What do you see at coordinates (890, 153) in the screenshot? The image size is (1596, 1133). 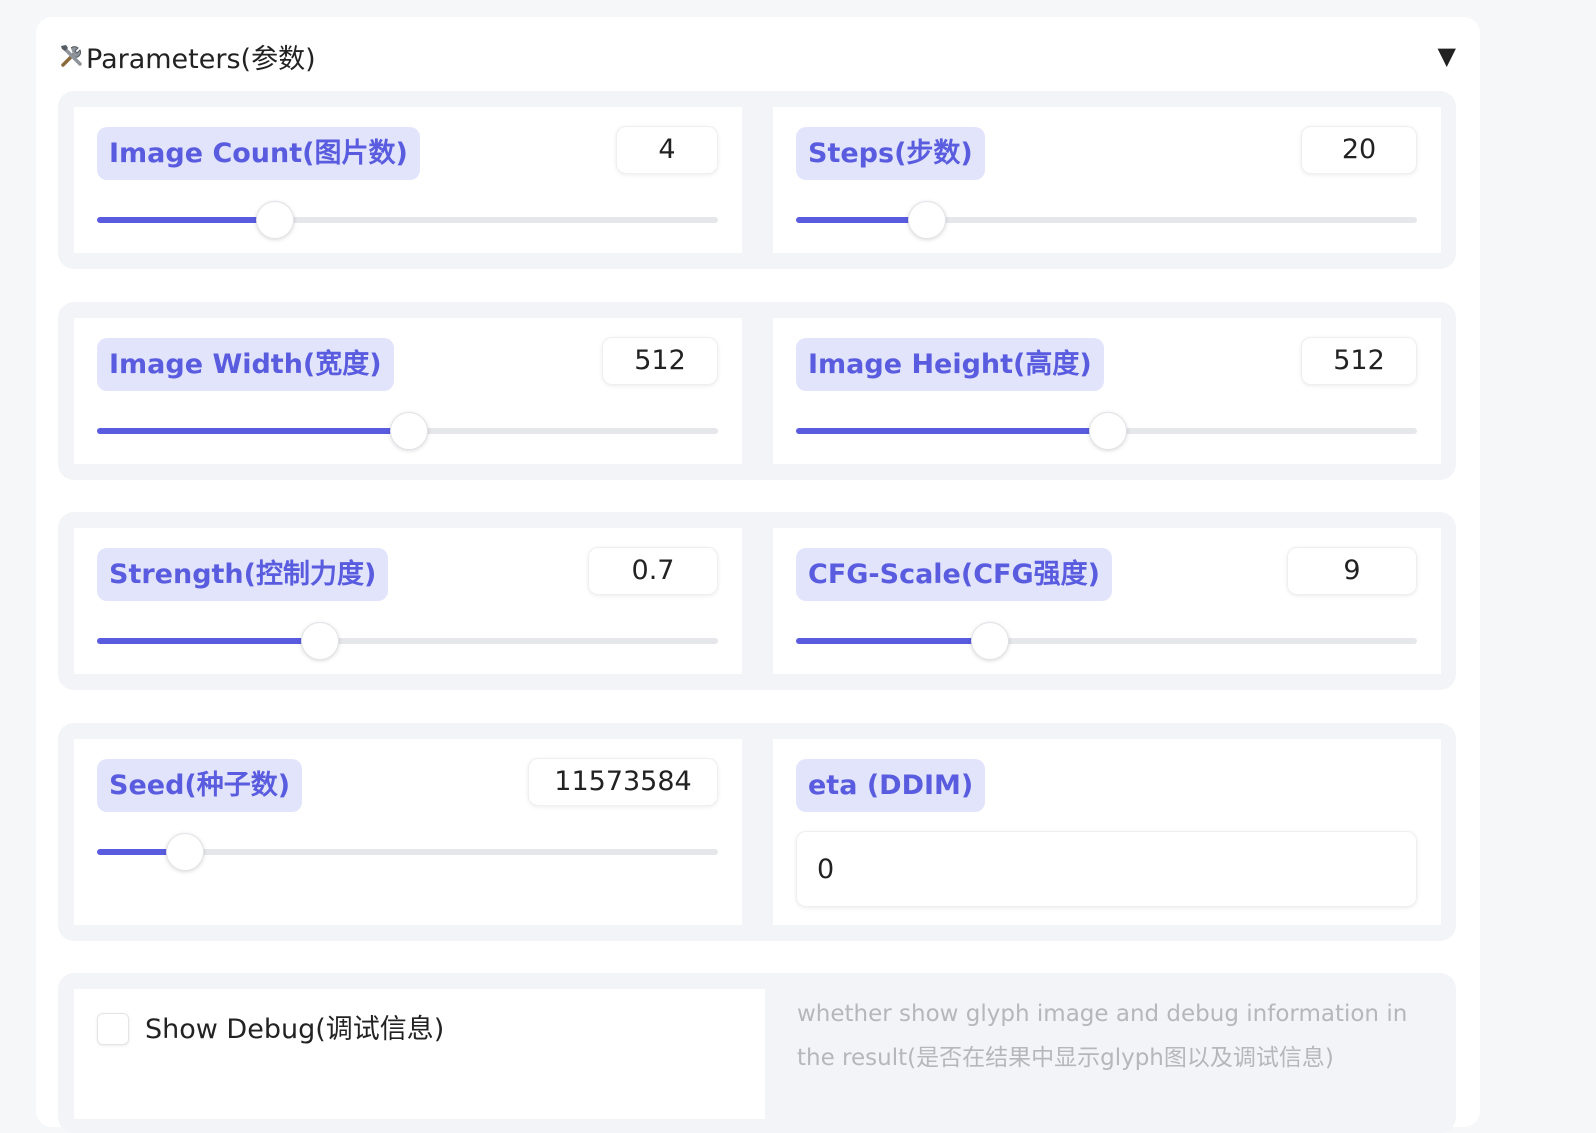 I see `steps-label: Steps(步数)` at bounding box center [890, 153].